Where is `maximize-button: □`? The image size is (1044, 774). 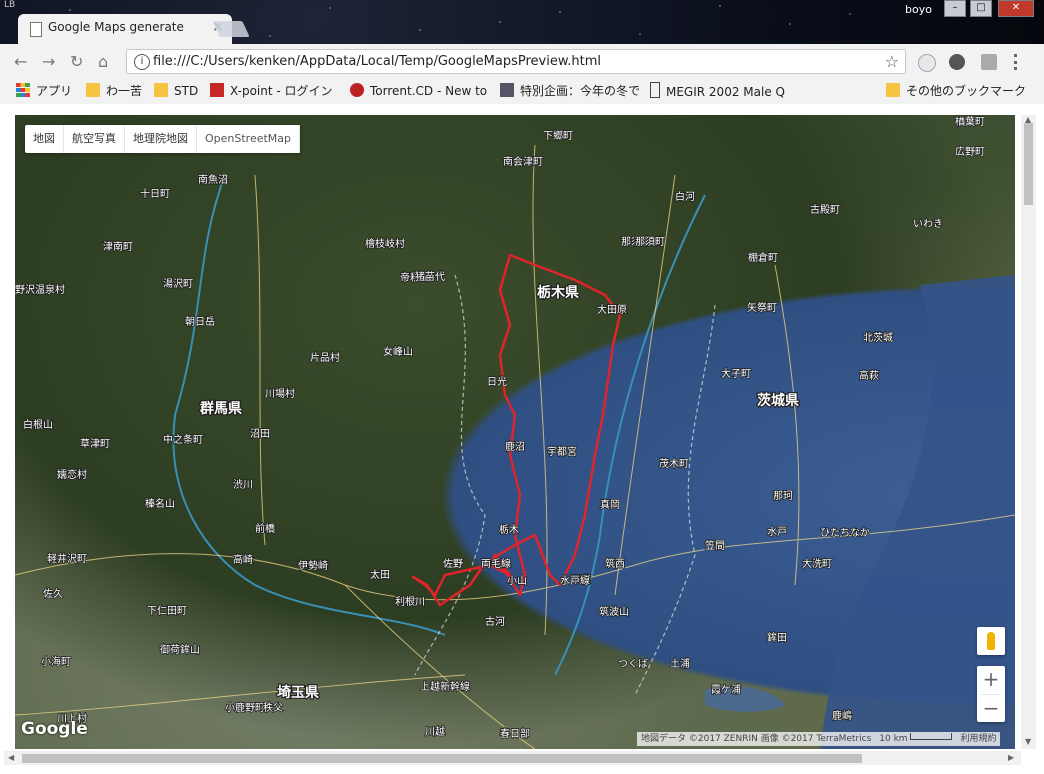 maximize-button: □ is located at coordinates (981, 8).